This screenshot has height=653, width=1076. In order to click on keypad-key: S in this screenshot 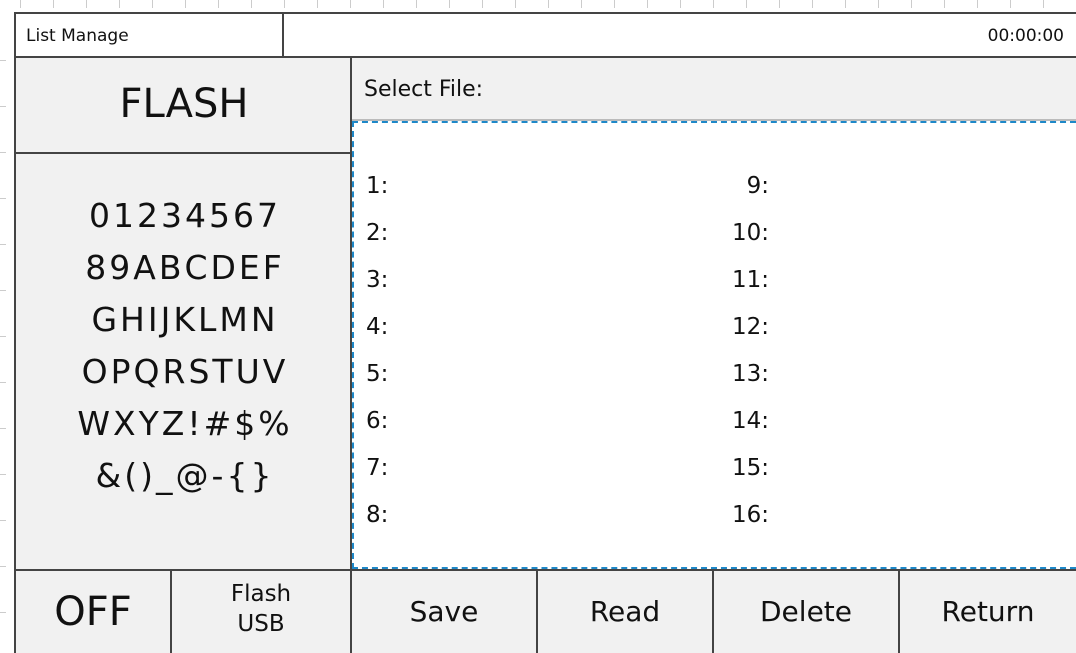, I will do `click(199, 372)`.